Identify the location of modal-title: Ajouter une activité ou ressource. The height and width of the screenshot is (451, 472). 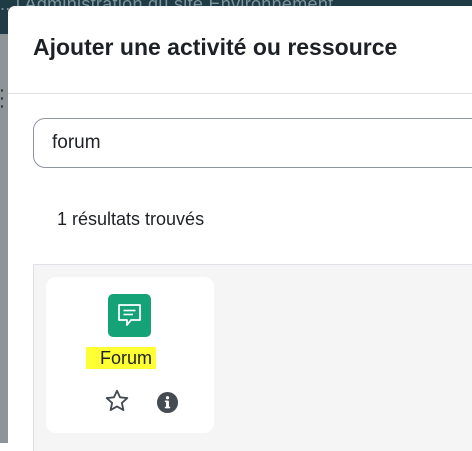
(215, 47).